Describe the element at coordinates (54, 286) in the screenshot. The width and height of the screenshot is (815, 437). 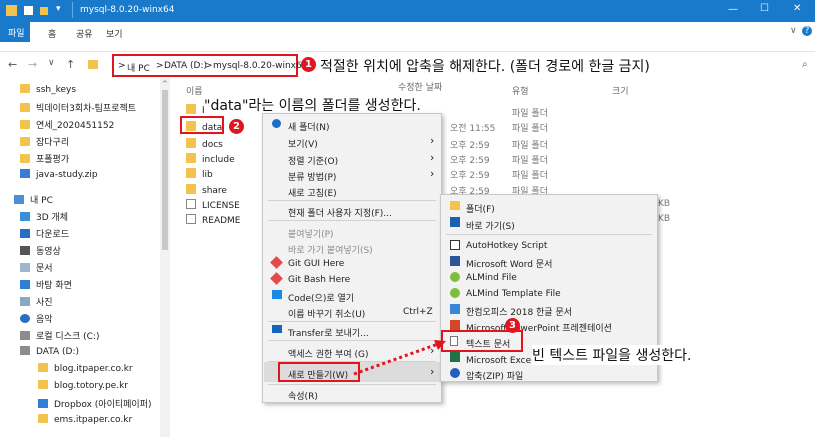
I see `sidebar-item-label: 바탕 화면` at that location.